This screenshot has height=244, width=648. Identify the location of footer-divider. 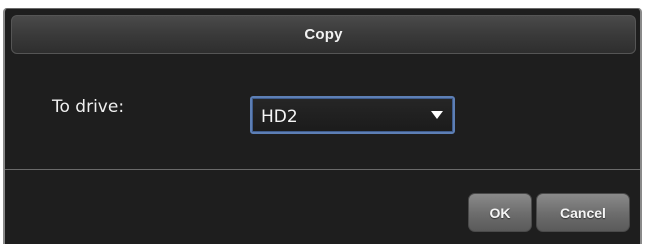
(322, 169).